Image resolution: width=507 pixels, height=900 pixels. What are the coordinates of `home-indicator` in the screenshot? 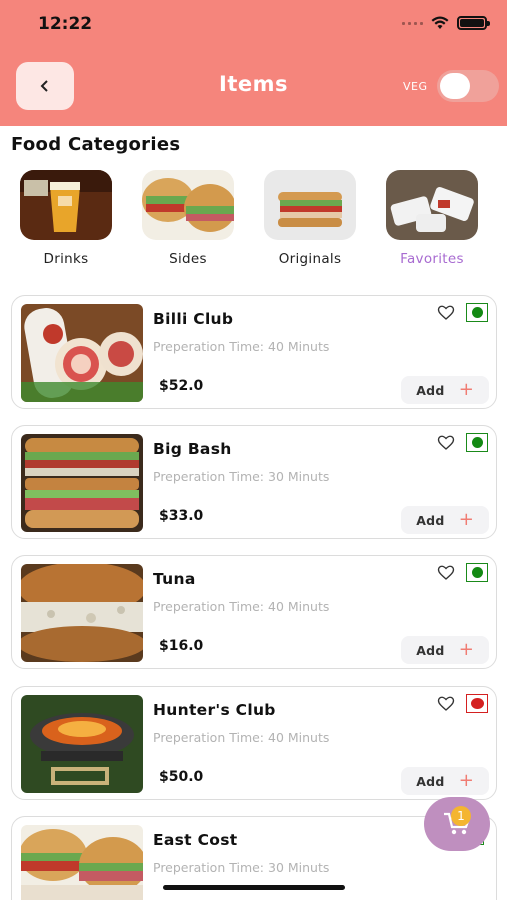 It's located at (254, 887).